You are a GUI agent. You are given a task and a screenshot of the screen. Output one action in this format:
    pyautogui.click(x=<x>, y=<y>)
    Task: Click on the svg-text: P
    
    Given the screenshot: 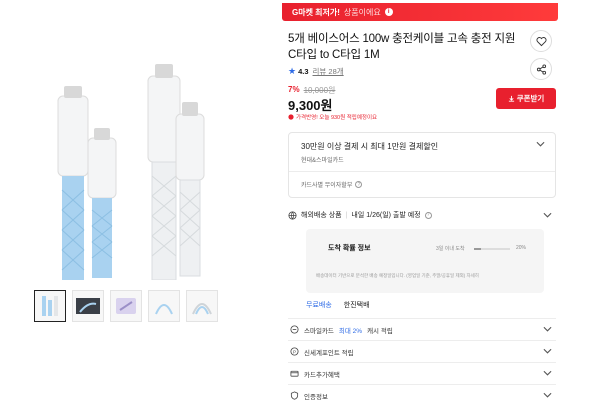 What is the action you would take?
    pyautogui.click(x=294, y=351)
    